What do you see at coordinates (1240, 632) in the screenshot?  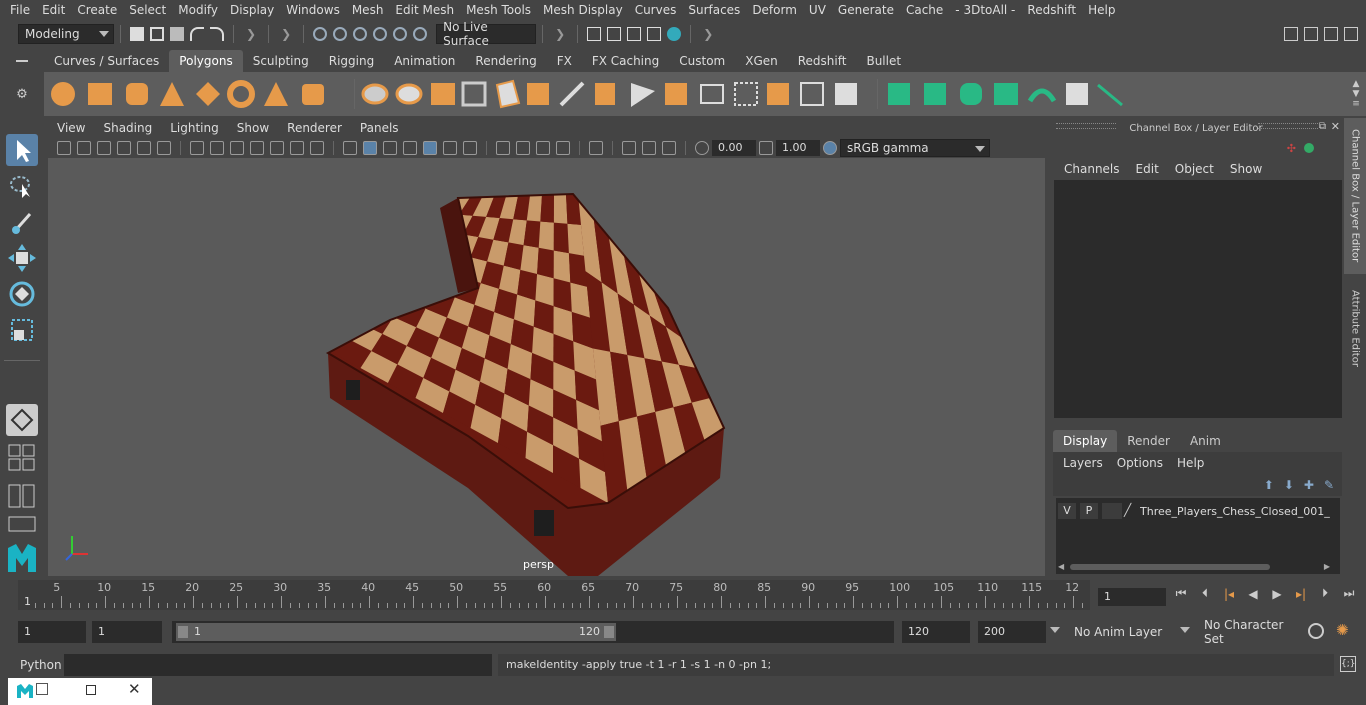 I see `character-set-dropdown: No Character Set` at bounding box center [1240, 632].